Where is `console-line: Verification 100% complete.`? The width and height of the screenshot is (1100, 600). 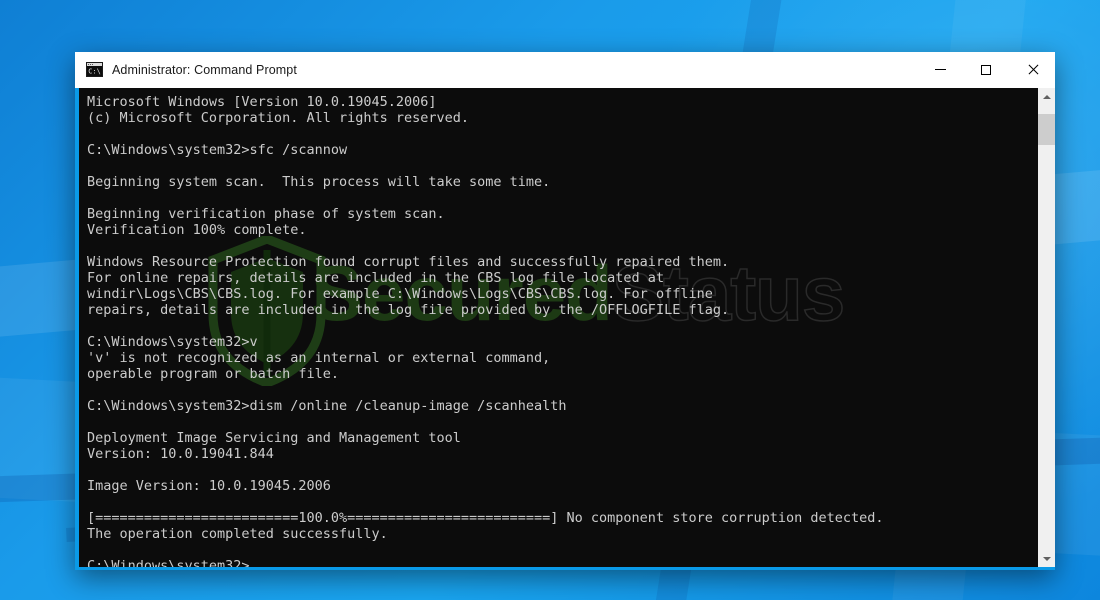 console-line: Verification 100% complete. is located at coordinates (197, 230).